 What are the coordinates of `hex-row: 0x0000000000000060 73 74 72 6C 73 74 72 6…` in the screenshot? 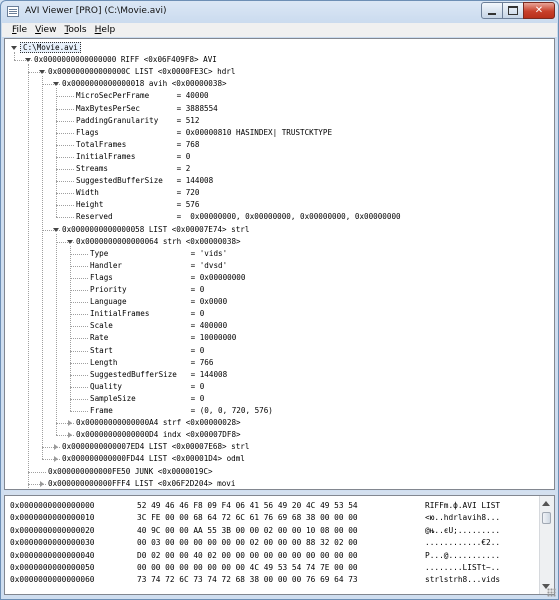 It's located at (277, 580).